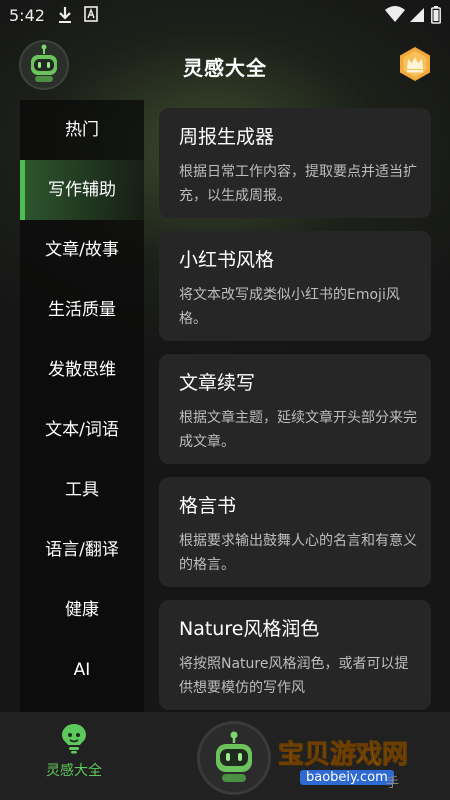  Describe the element at coordinates (347, 777) in the screenshot. I see `watermark-domain: baobeiy.com` at that location.